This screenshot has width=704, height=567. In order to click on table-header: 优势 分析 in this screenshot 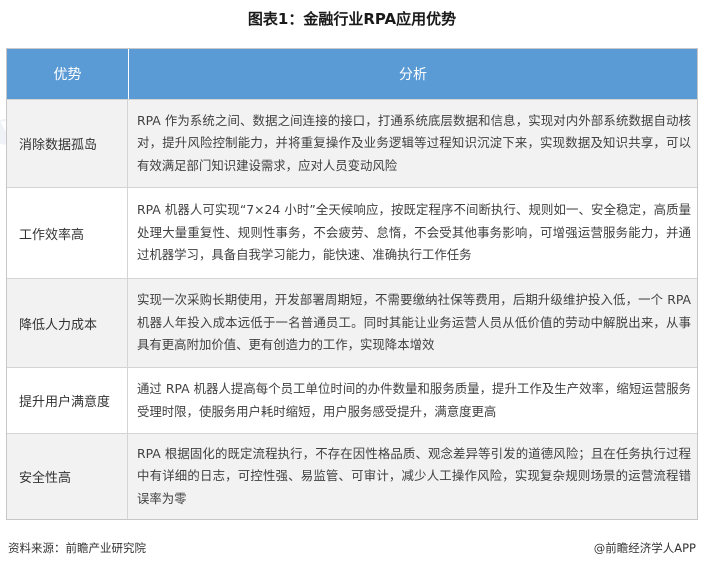, I will do `click(352, 74)`.